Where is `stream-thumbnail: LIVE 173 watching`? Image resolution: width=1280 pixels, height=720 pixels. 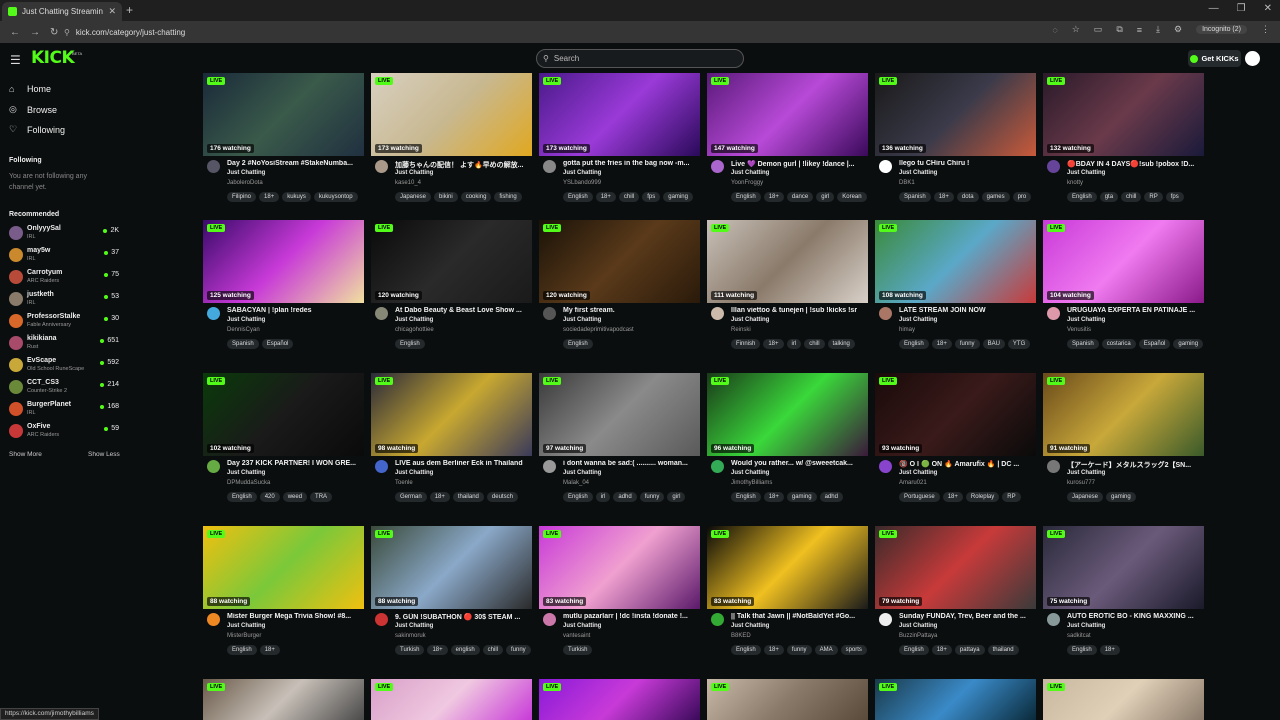
stream-thumbnail: LIVE 173 watching is located at coordinates (451, 114).